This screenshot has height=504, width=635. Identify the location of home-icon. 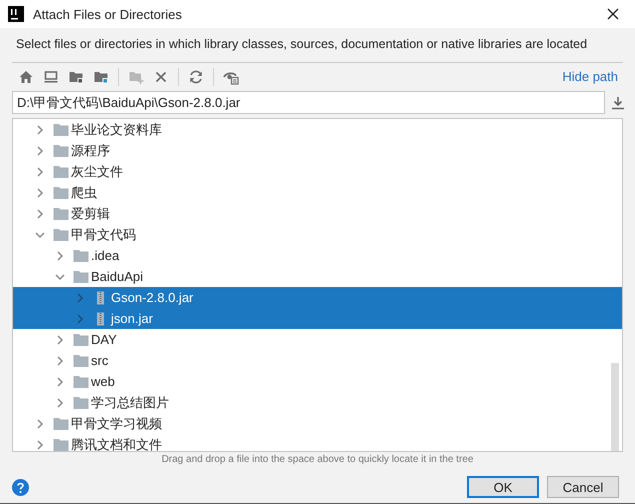
(26, 76).